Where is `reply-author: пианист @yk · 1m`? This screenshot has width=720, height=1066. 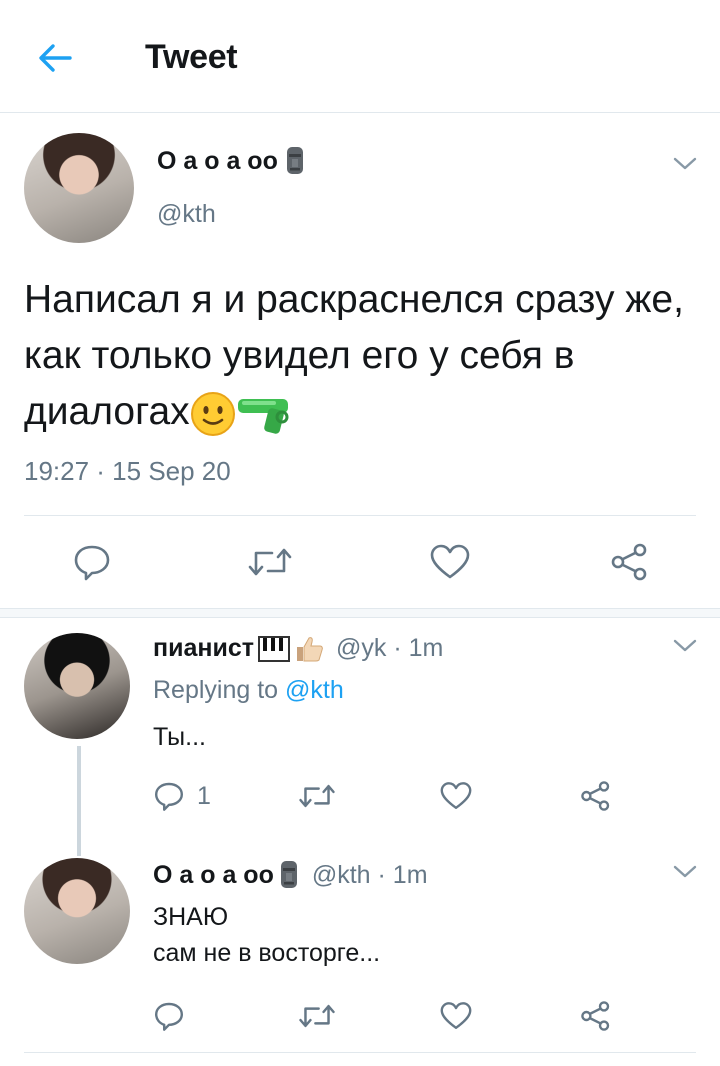 reply-author: пианист @yk · 1m is located at coordinates (298, 648).